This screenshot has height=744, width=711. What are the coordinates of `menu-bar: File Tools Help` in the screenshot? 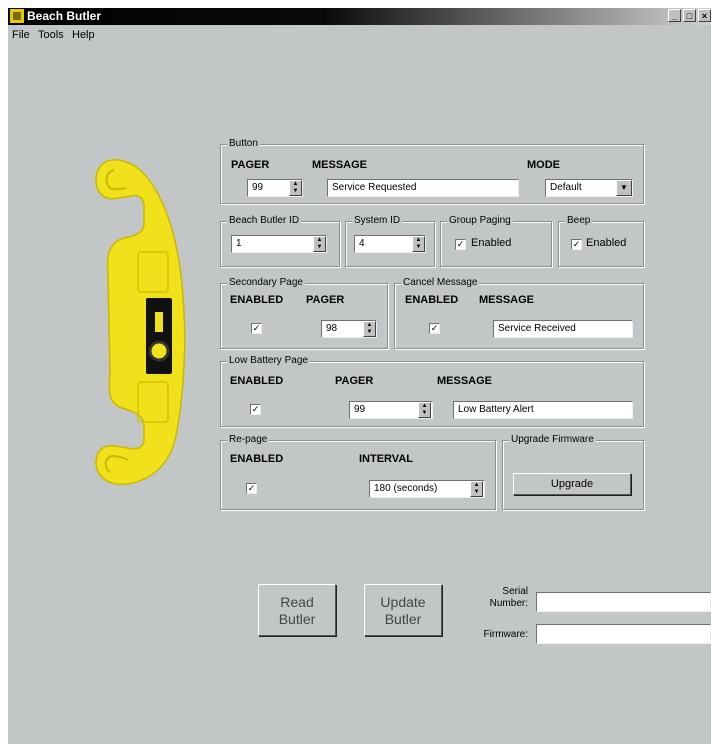 It's located at (359, 35).